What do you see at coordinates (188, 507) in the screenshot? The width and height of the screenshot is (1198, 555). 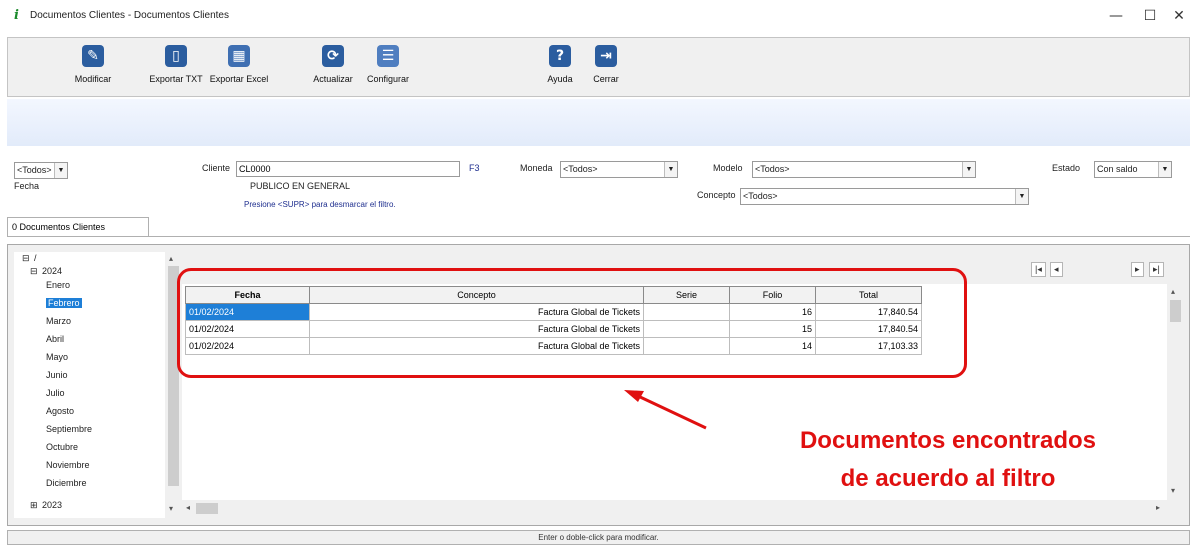 I see `scroll-left-icon: ◂` at bounding box center [188, 507].